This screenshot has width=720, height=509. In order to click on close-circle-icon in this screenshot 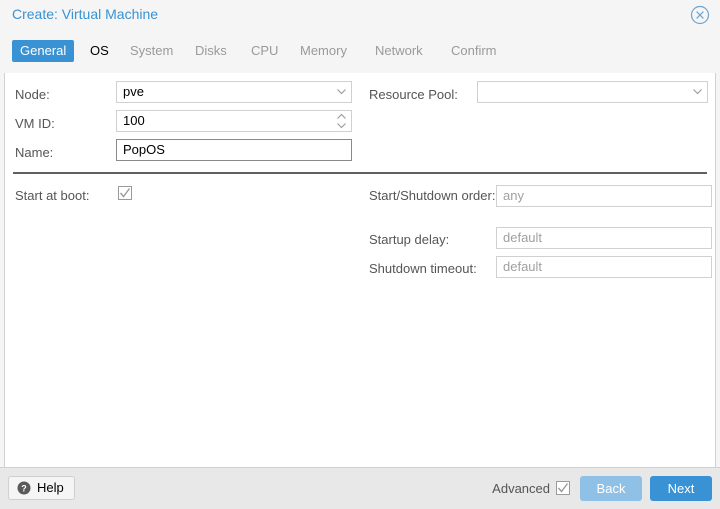, I will do `click(700, 15)`.